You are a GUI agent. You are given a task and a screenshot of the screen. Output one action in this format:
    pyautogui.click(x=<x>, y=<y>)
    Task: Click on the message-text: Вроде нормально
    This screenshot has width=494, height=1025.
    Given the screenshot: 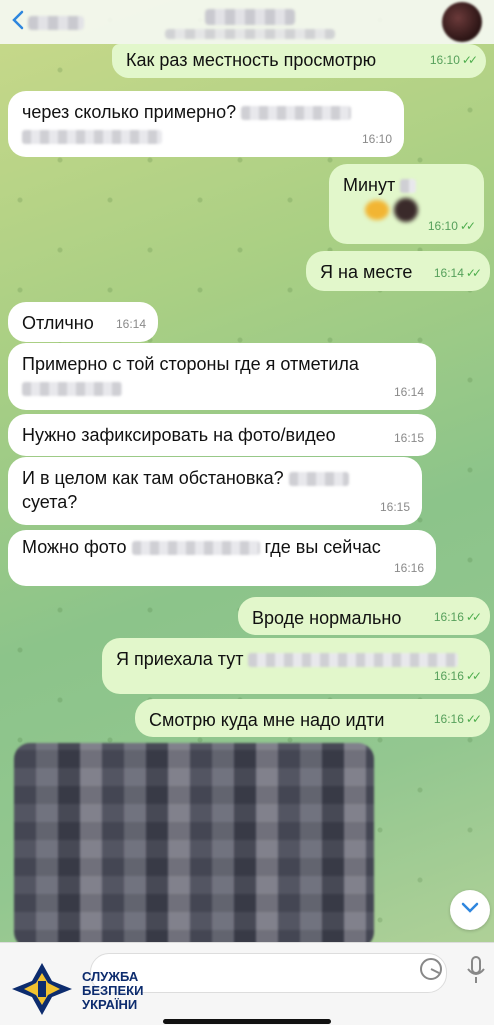 What is the action you would take?
    pyautogui.click(x=327, y=618)
    